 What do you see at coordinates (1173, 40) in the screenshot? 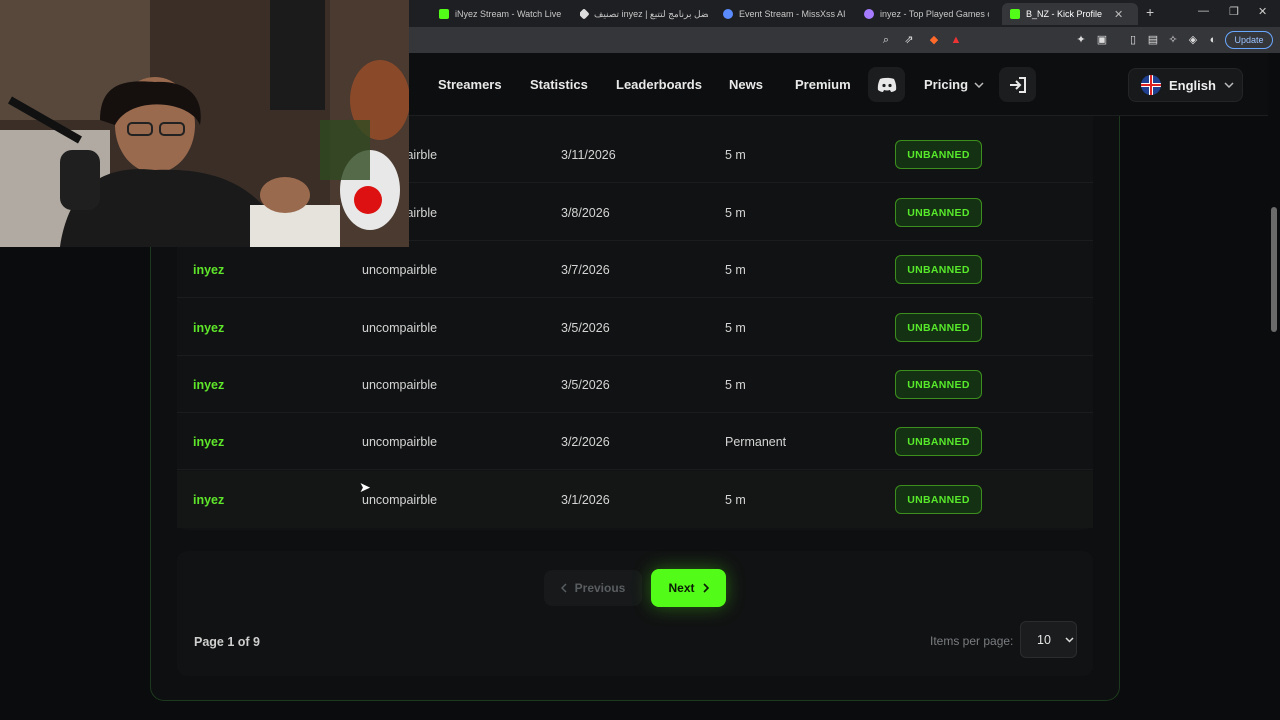
I see `leo-icon: ✧` at bounding box center [1173, 40].